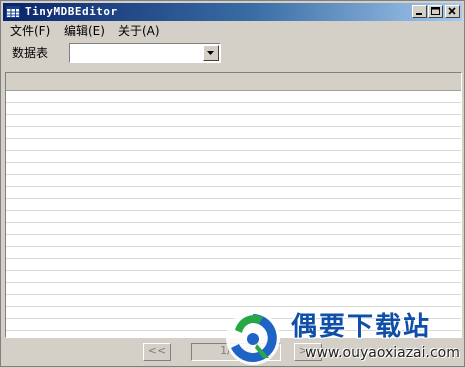 Image resolution: width=465 pixels, height=368 pixels. I want to click on minimize-button, so click(419, 11).